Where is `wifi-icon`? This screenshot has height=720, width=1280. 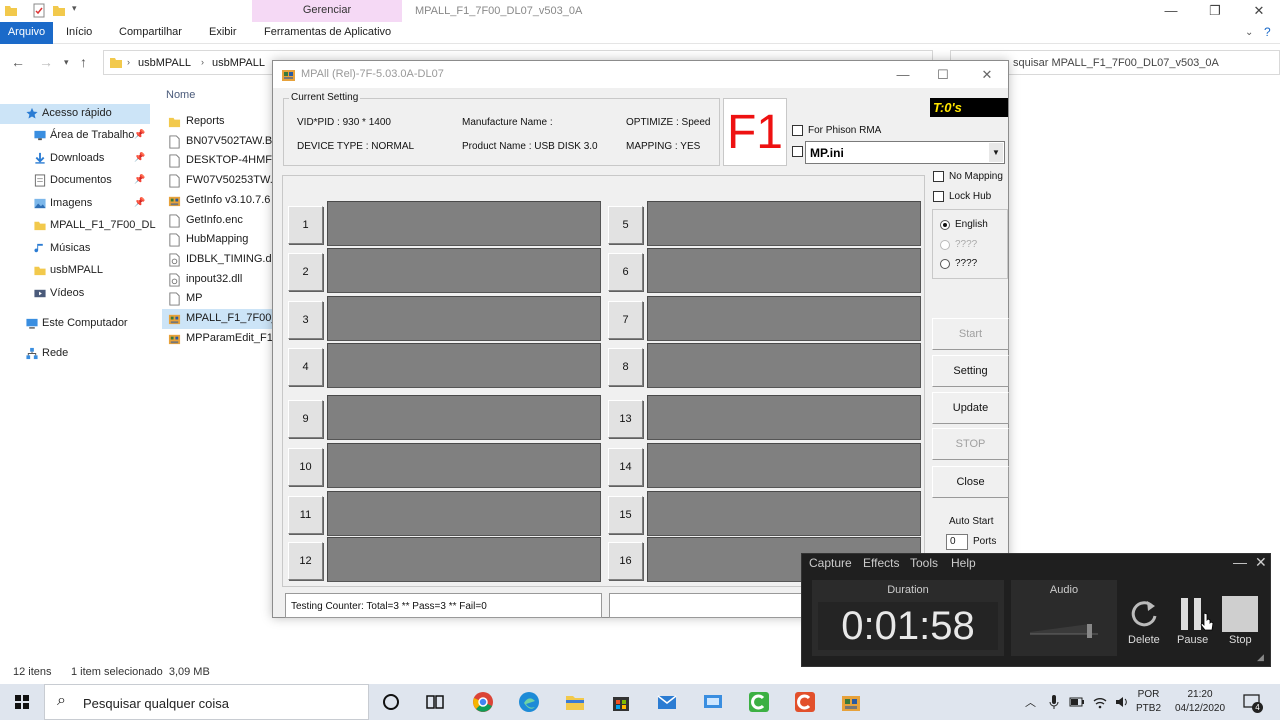
wifi-icon is located at coordinates (1100, 702).